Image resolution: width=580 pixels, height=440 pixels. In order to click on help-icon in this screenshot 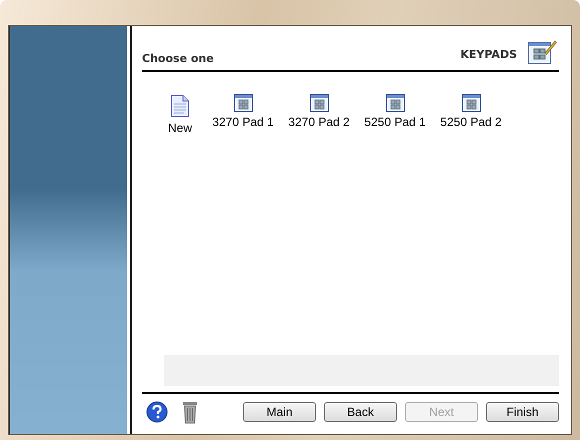, I will do `click(157, 412)`.